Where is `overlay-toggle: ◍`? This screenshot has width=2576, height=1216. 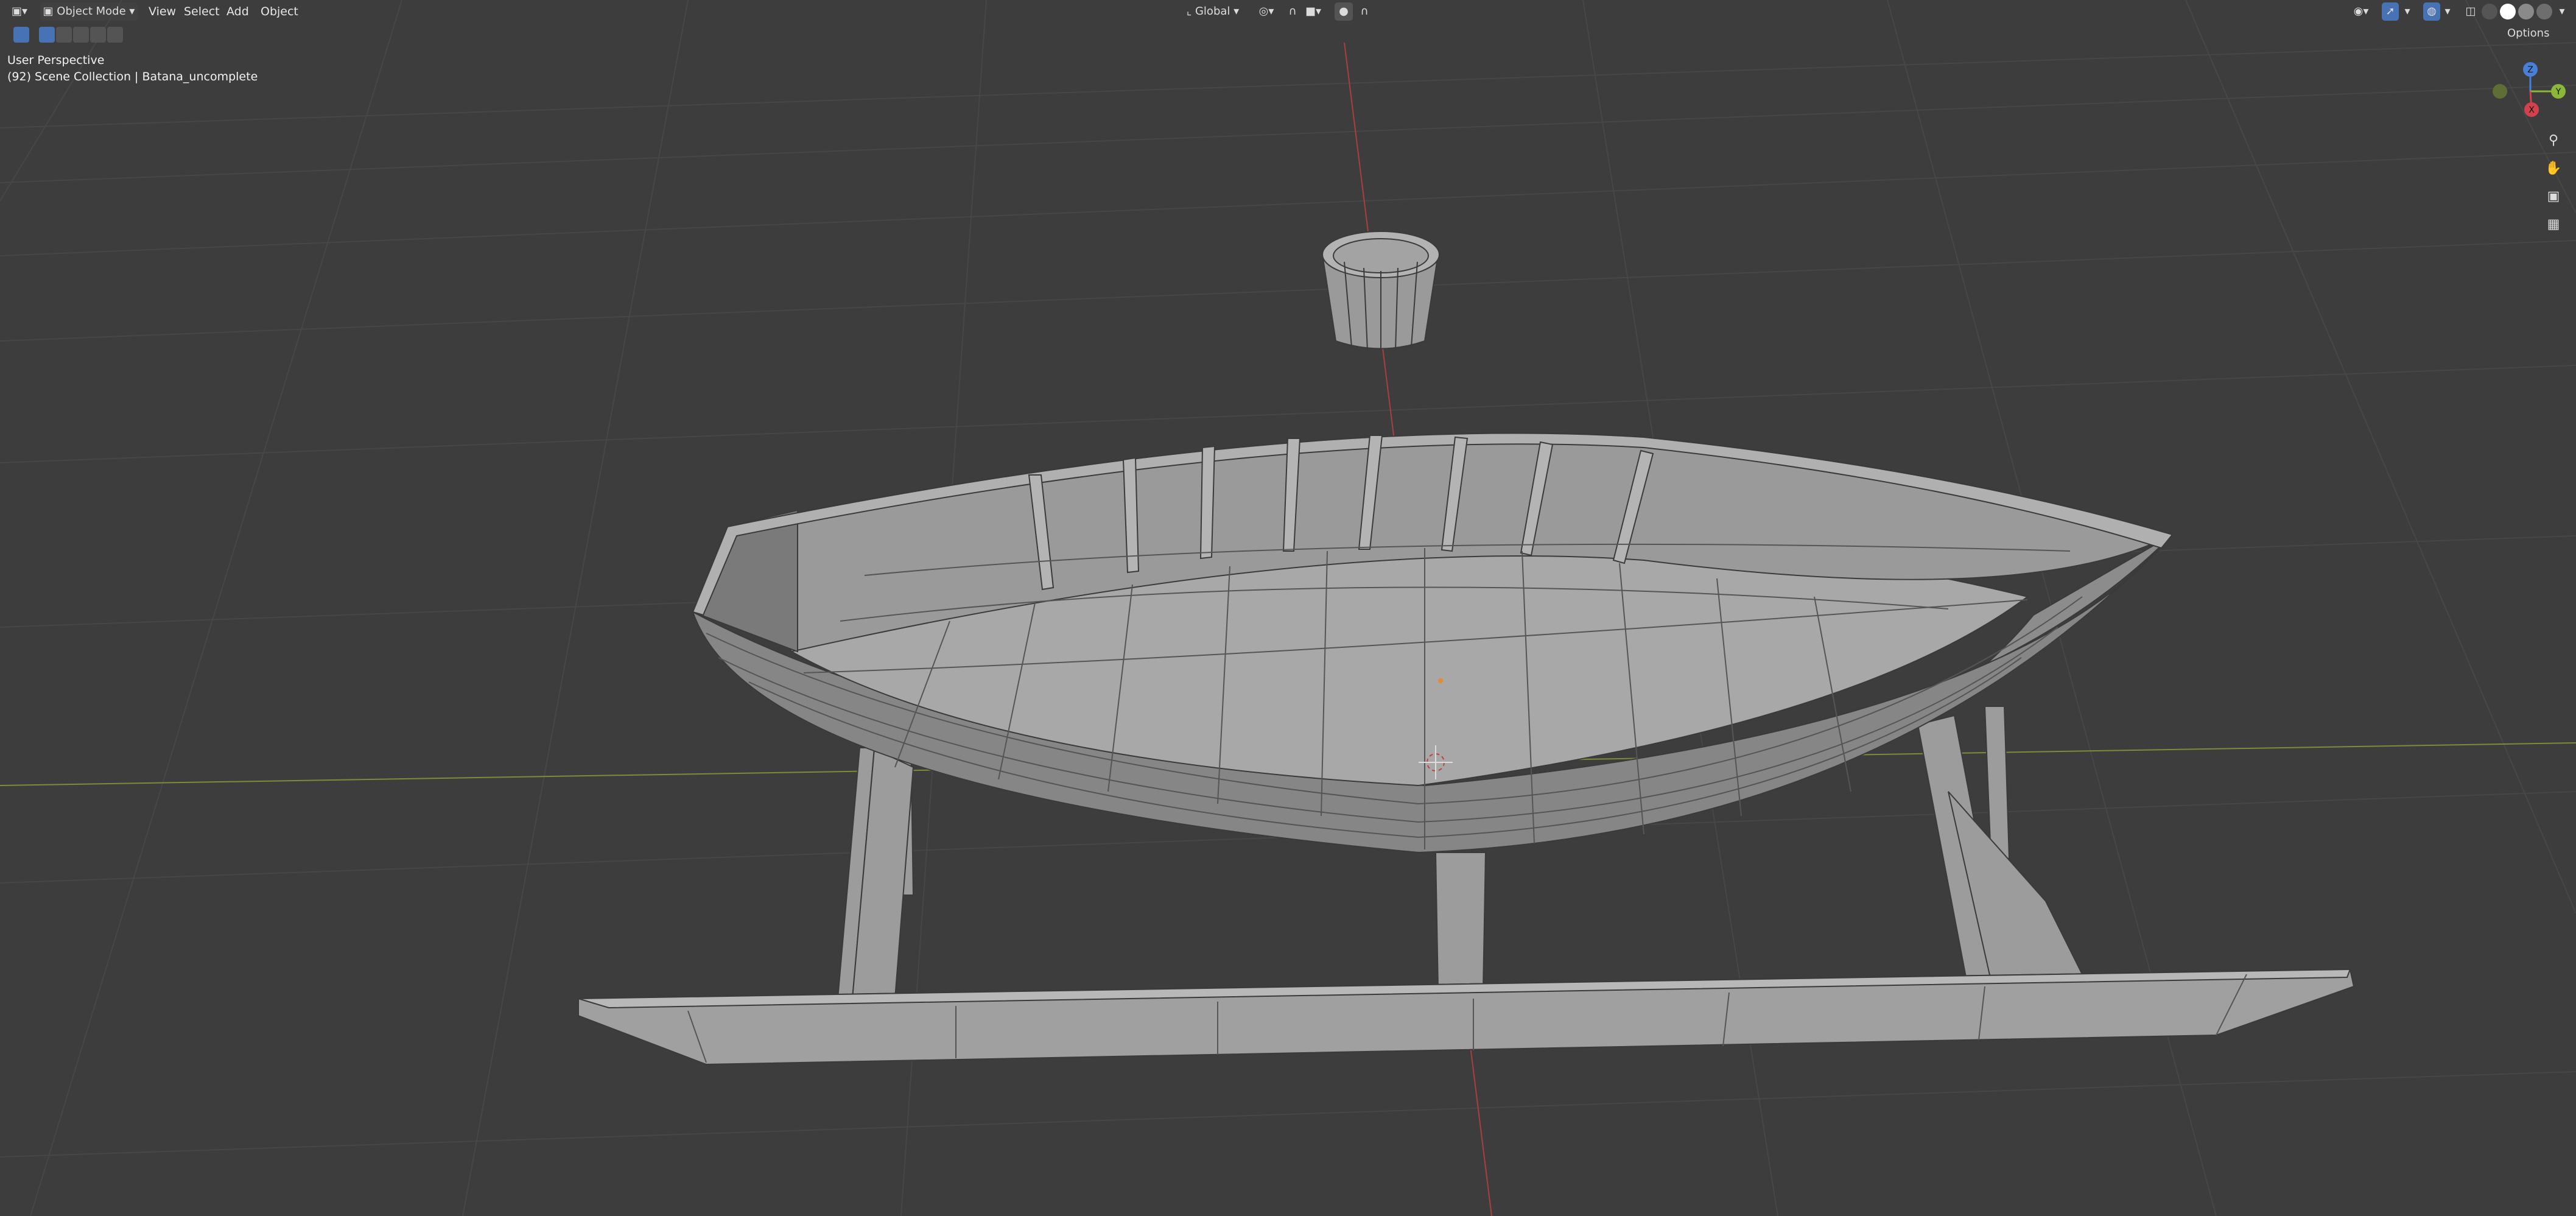 overlay-toggle: ◍ is located at coordinates (2431, 12).